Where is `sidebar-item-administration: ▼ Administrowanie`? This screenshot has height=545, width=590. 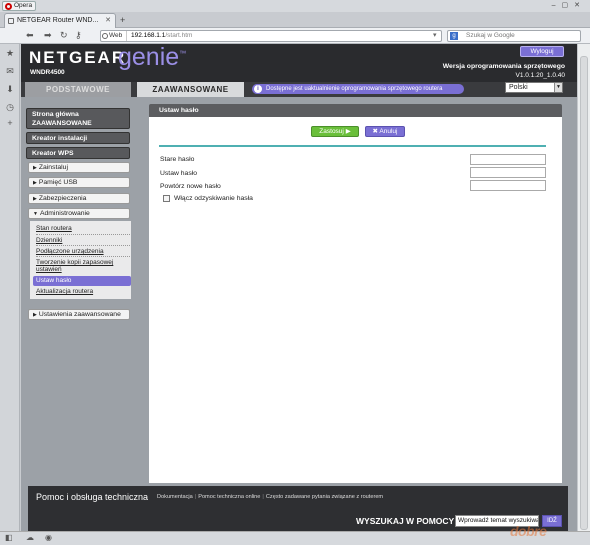
sidebar-item-administration: ▼ Administrowanie is located at coordinates (79, 213).